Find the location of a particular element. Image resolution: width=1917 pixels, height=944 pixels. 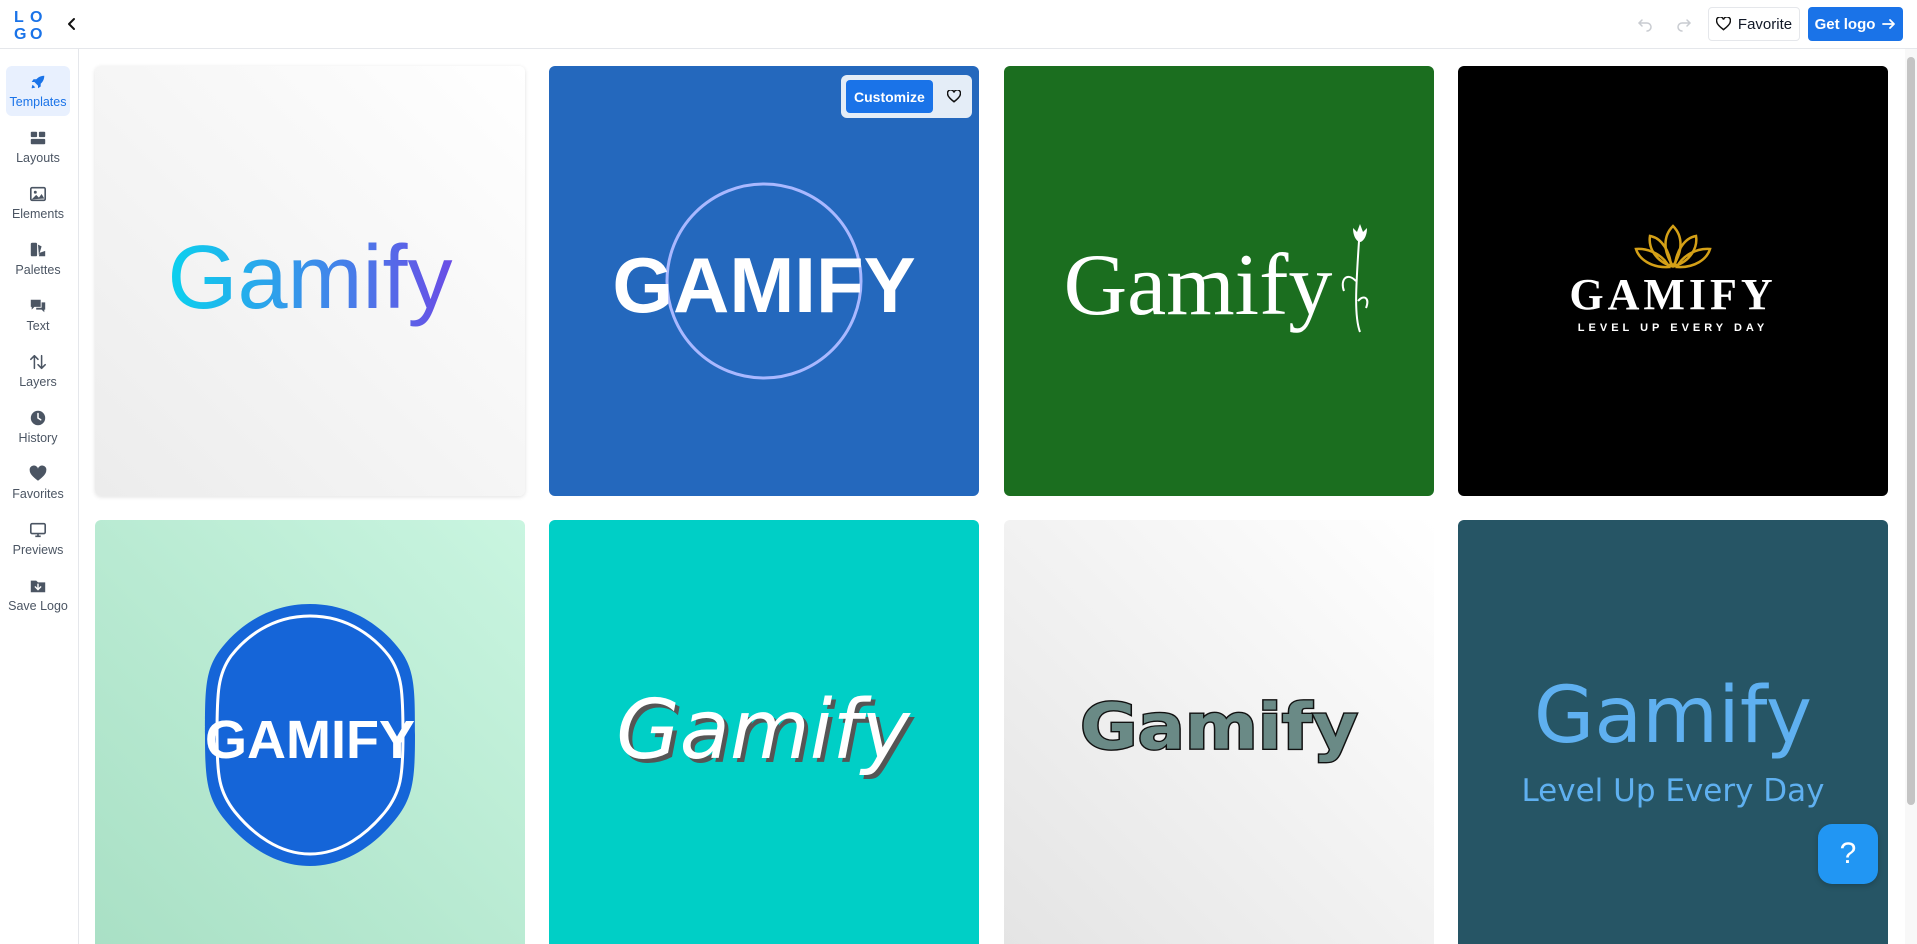

sidebar-item-label: Palettes is located at coordinates (38, 270).